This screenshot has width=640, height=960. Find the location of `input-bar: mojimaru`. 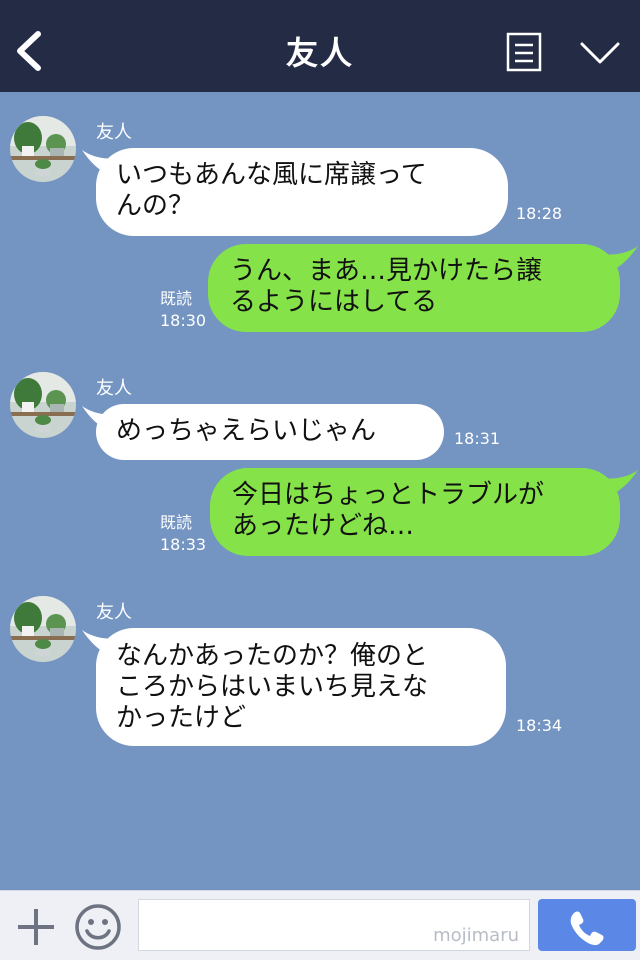

input-bar: mojimaru is located at coordinates (320, 925).